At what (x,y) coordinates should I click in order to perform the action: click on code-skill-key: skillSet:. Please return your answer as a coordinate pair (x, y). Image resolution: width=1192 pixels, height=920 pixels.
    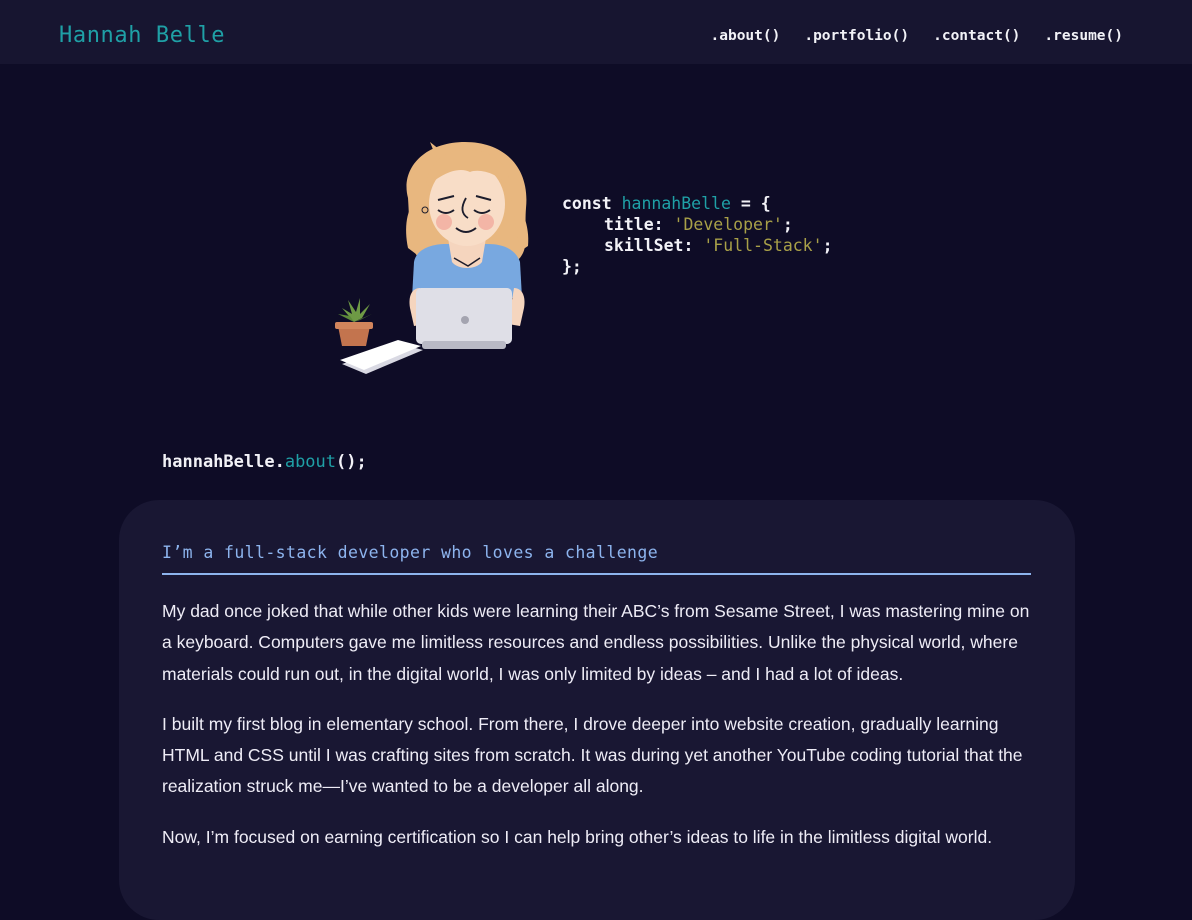
    Looking at the image, I should click on (654, 245).